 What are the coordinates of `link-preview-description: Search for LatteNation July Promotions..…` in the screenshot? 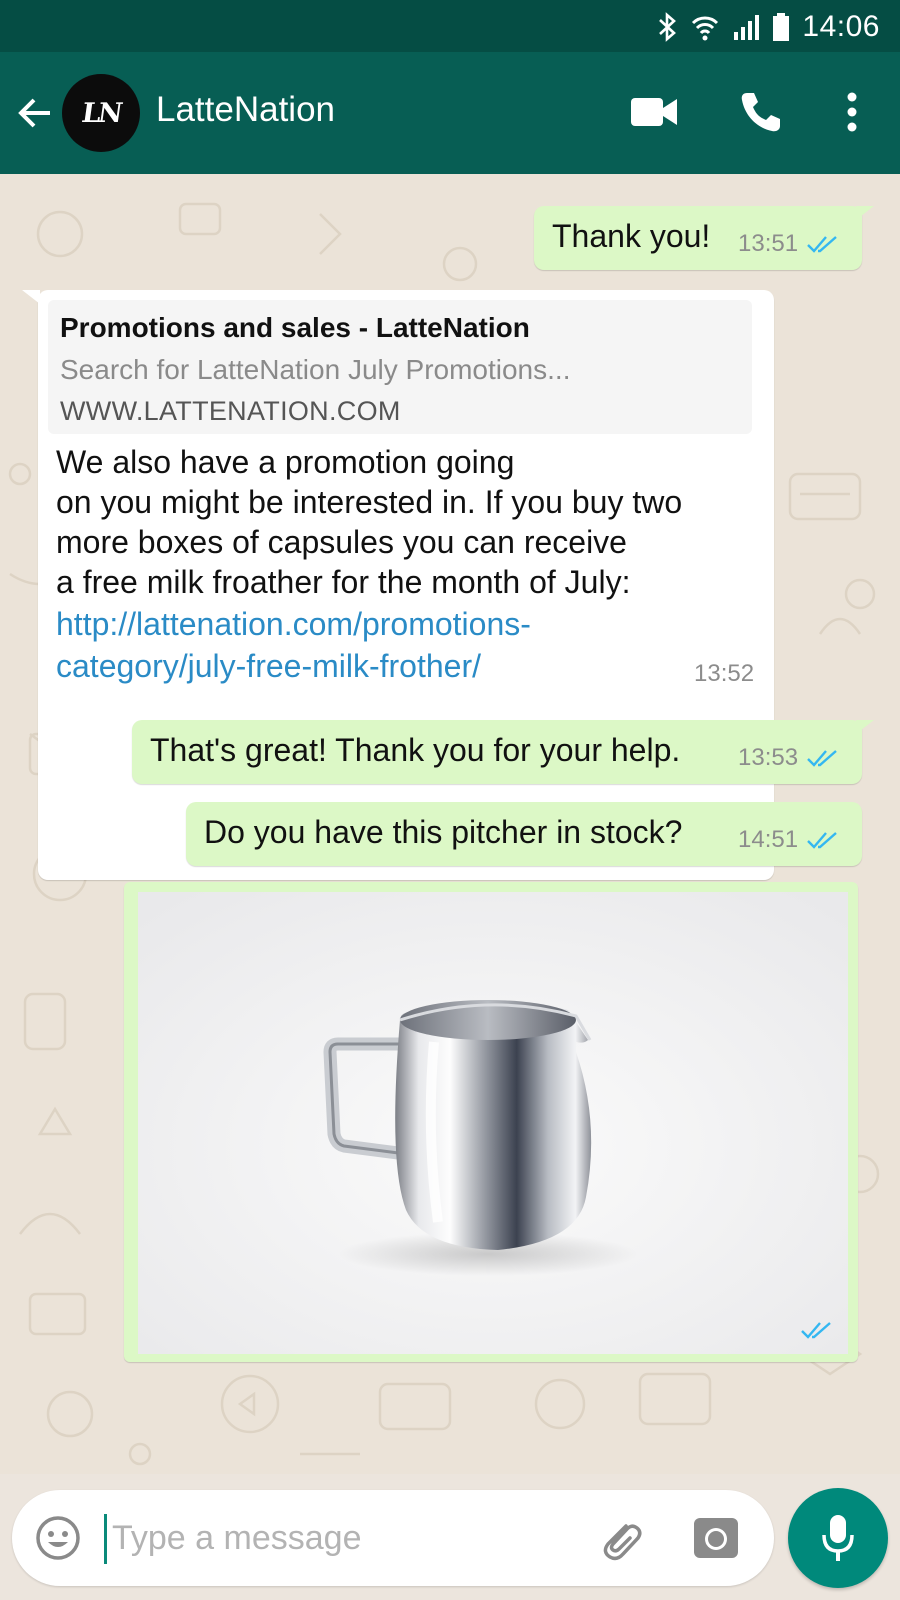 It's located at (315, 369).